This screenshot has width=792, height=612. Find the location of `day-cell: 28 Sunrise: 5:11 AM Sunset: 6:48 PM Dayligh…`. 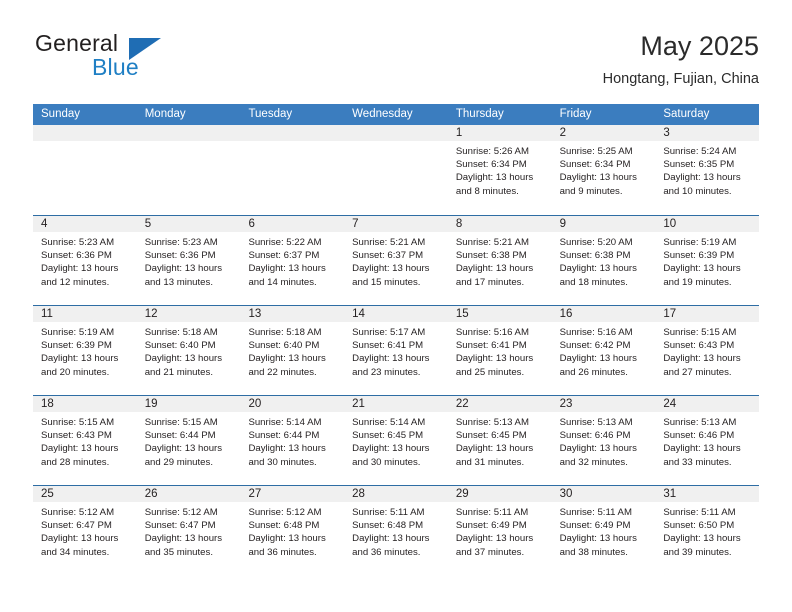

day-cell: 28 Sunrise: 5:11 AM Sunset: 6:48 PM Dayligh… is located at coordinates (396, 530).